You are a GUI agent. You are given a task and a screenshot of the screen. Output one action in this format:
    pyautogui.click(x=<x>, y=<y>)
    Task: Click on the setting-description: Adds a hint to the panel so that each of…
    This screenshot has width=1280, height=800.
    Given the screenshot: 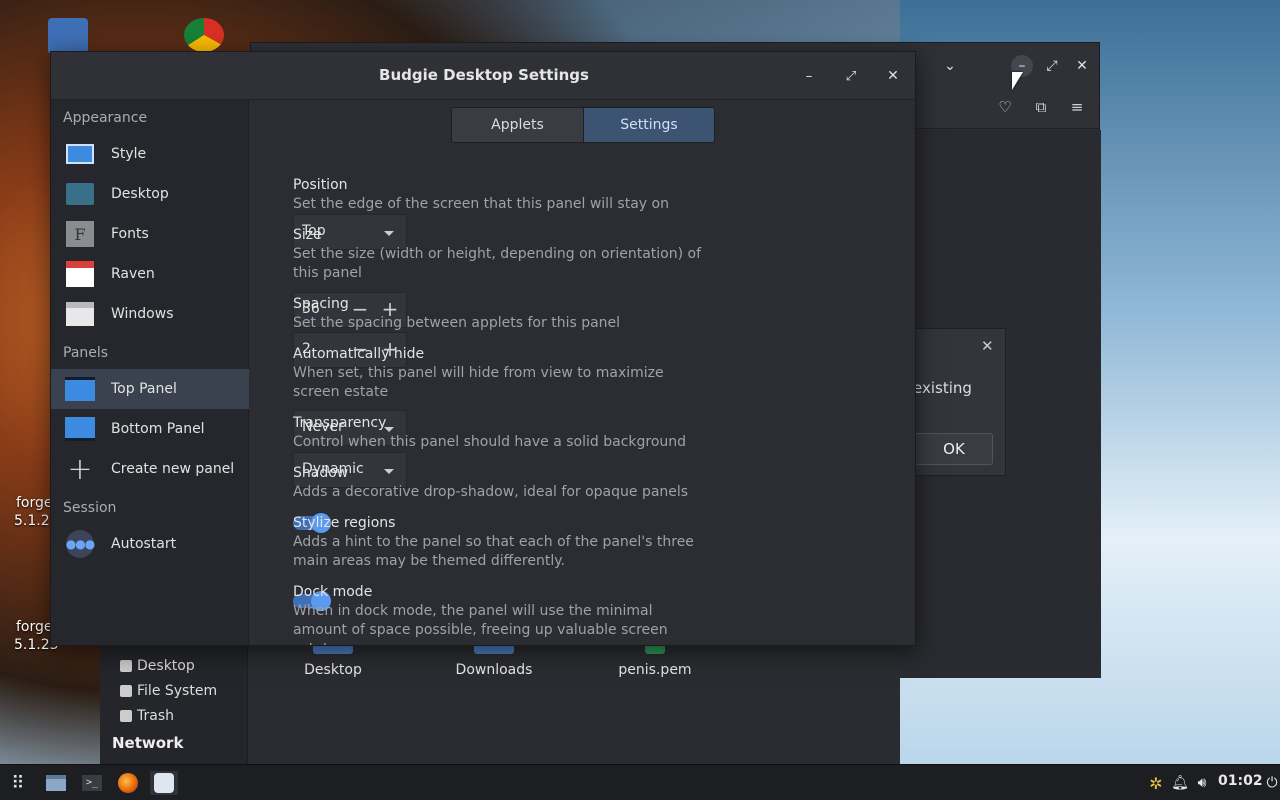 What is the action you would take?
    pyautogui.click(x=493, y=551)
    